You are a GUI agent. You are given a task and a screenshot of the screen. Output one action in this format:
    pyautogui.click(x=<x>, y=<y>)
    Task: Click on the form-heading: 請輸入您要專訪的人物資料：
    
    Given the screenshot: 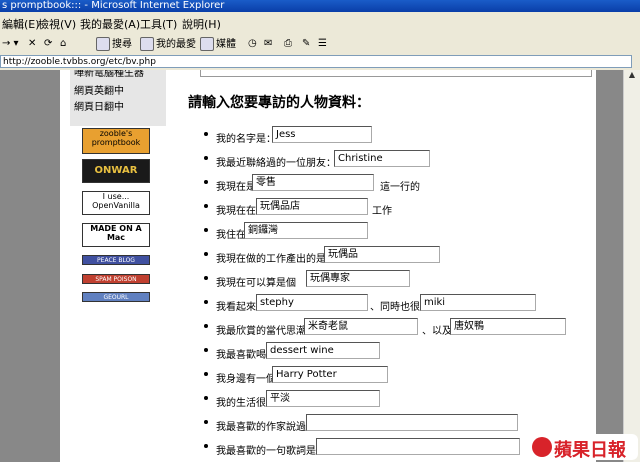 What is the action you would take?
    pyautogui.click(x=279, y=103)
    